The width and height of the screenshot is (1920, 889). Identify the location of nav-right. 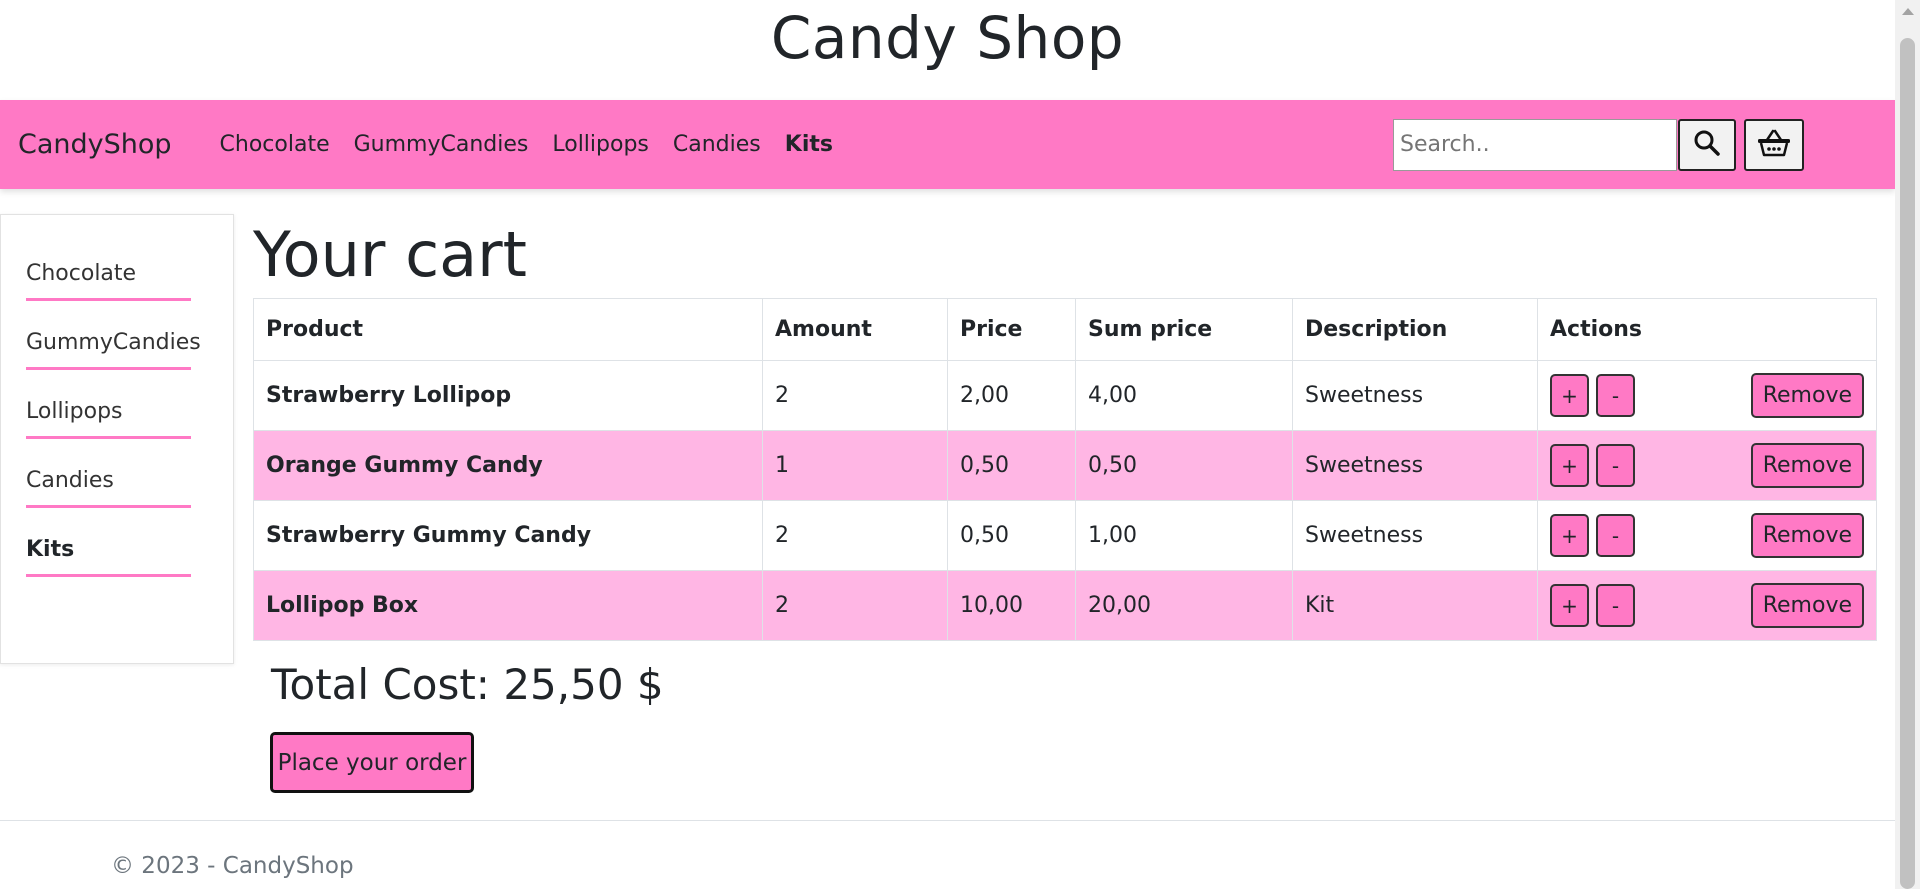
(1598, 144).